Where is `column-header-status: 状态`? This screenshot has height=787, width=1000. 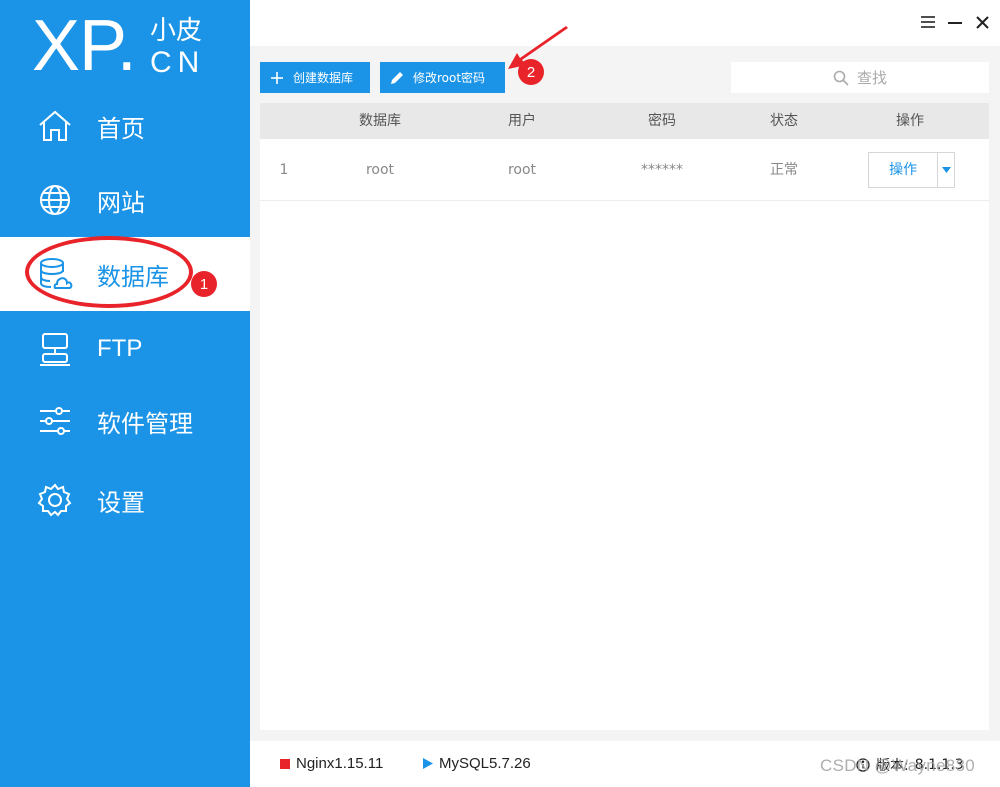
column-header-status: 状态 is located at coordinates (784, 121).